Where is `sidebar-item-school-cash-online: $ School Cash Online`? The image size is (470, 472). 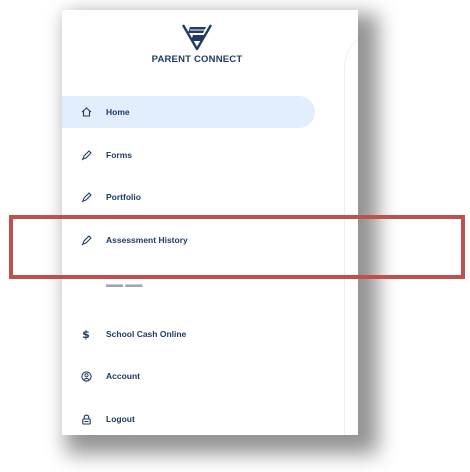 sidebar-item-school-cash-online: $ School Cash Online is located at coordinates (188, 334).